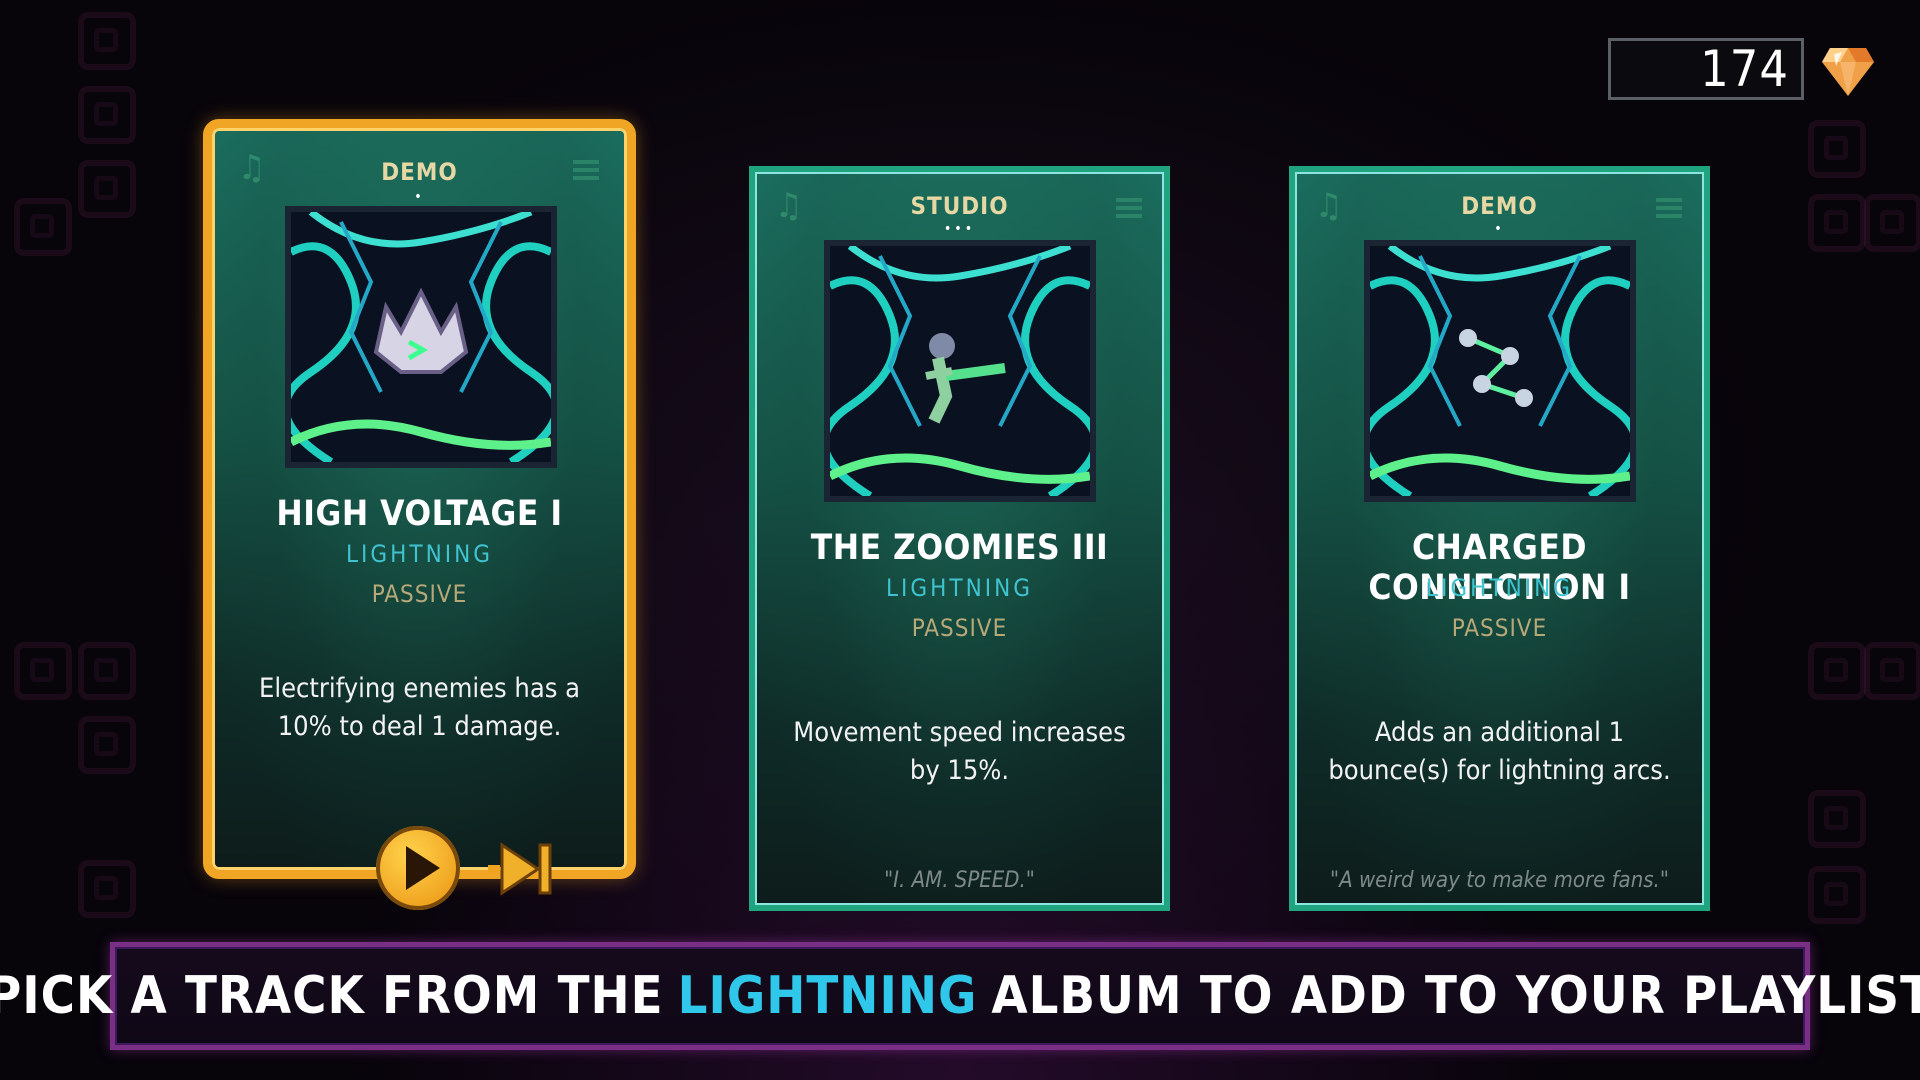 This screenshot has width=1920, height=1080. What do you see at coordinates (959, 880) in the screenshot?
I see `card-quote: "I. AM. SPEED."` at bounding box center [959, 880].